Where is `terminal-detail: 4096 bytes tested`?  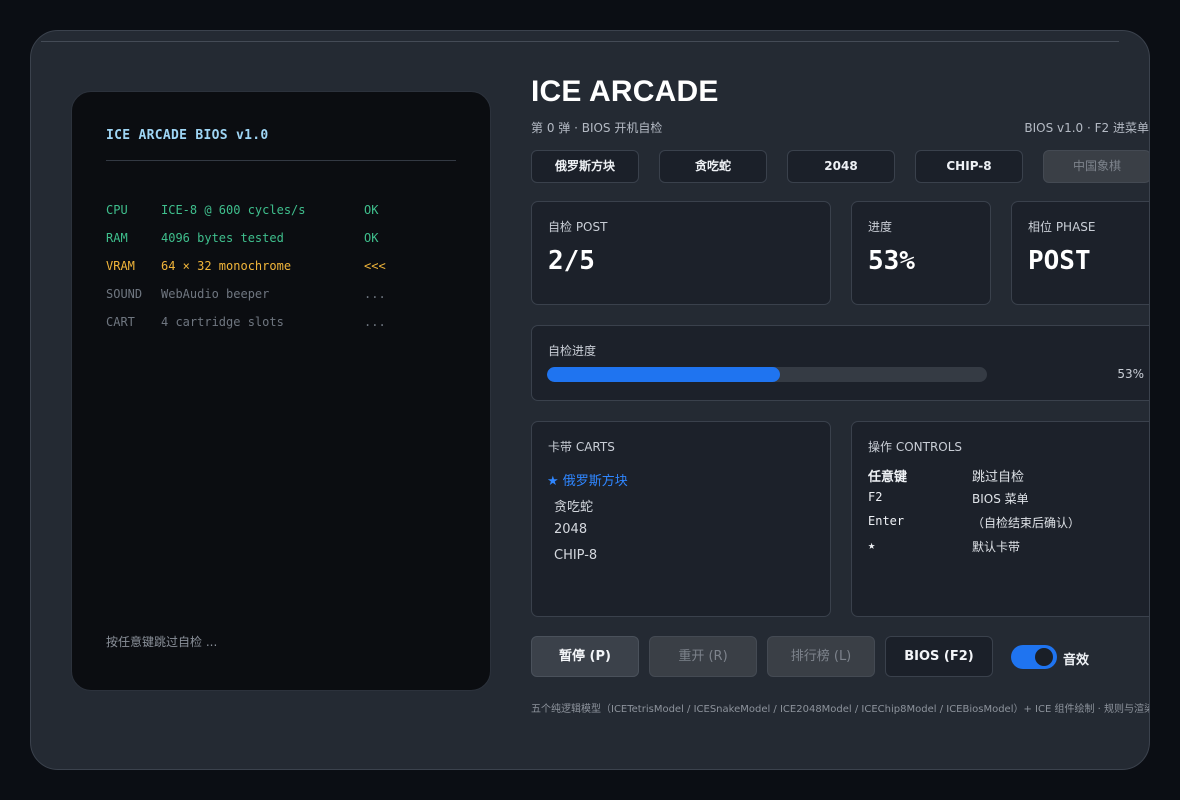
terminal-detail: 4096 bytes tested is located at coordinates (222, 238).